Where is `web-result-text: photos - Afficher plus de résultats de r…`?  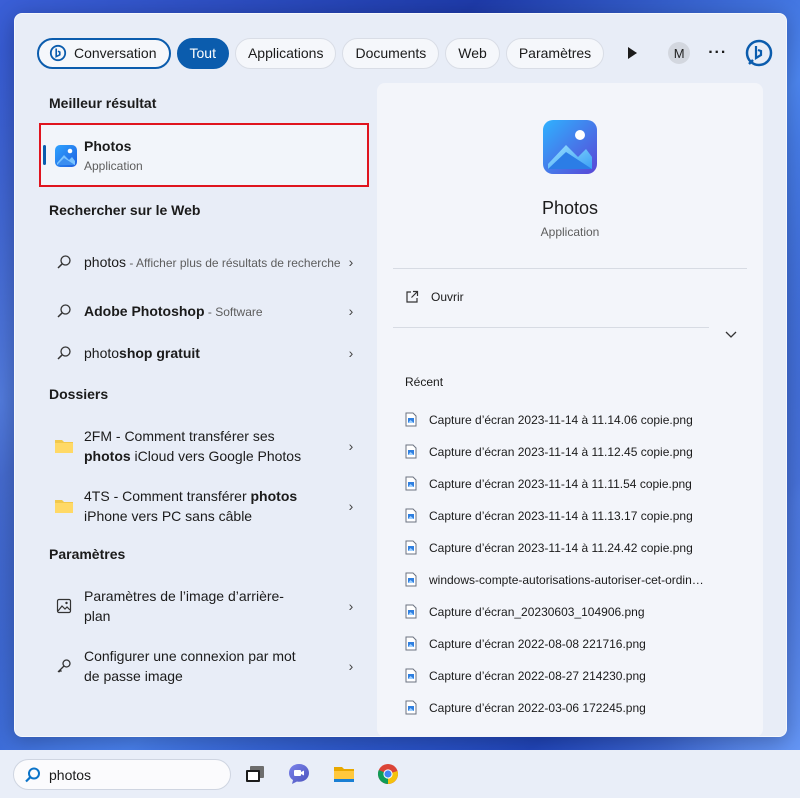 web-result-text: photos - Afficher plus de résultats de r… is located at coordinates (212, 262).